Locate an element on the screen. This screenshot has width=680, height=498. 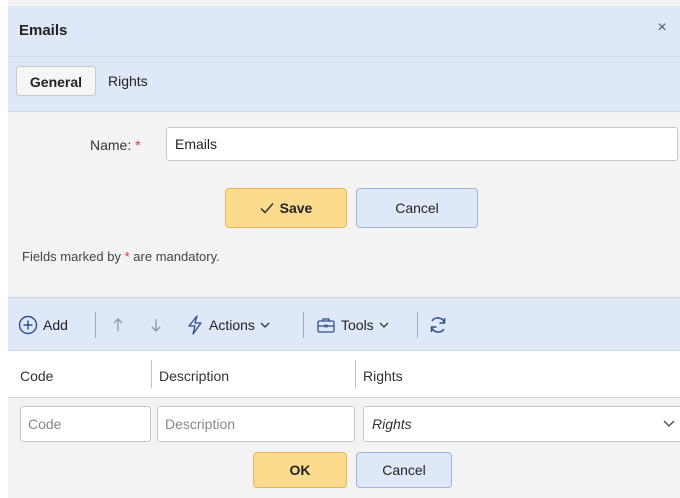
row-cancel-button-label: Cancel is located at coordinates (404, 470).